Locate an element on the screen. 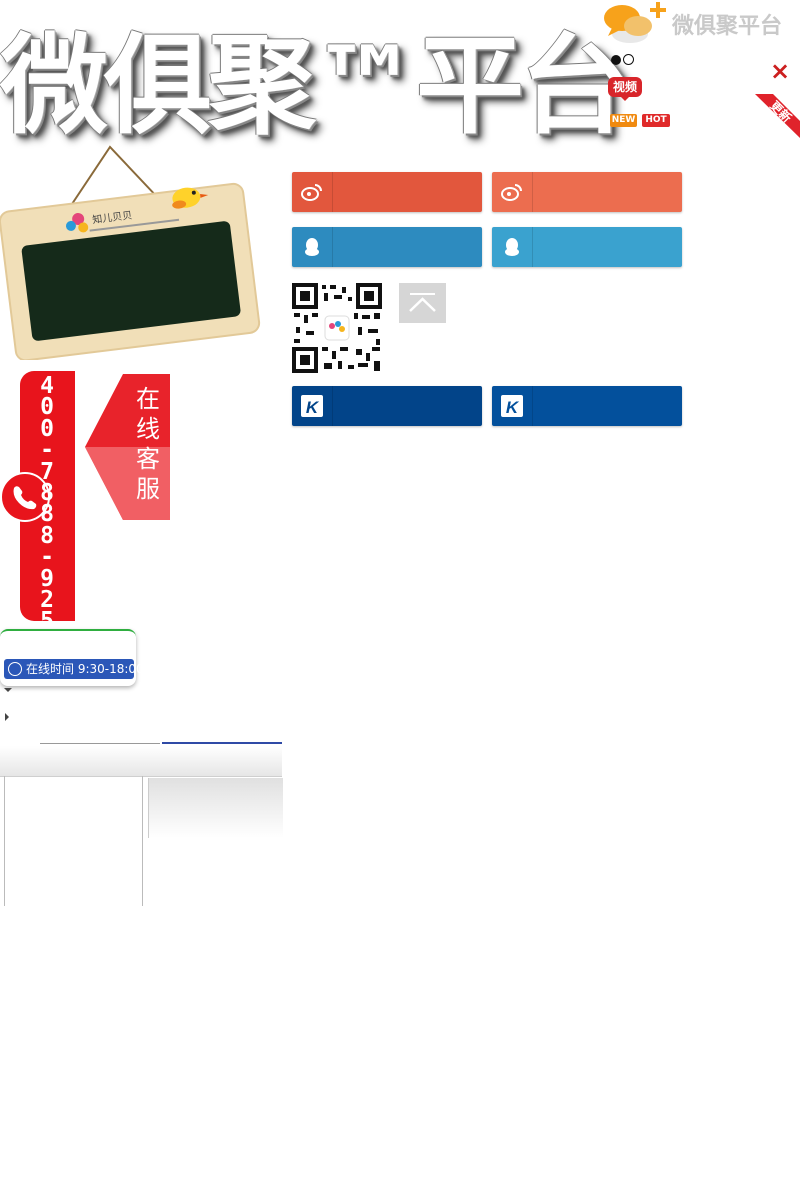 This screenshot has height=1200, width=800. qr-code-image is located at coordinates (337, 328).